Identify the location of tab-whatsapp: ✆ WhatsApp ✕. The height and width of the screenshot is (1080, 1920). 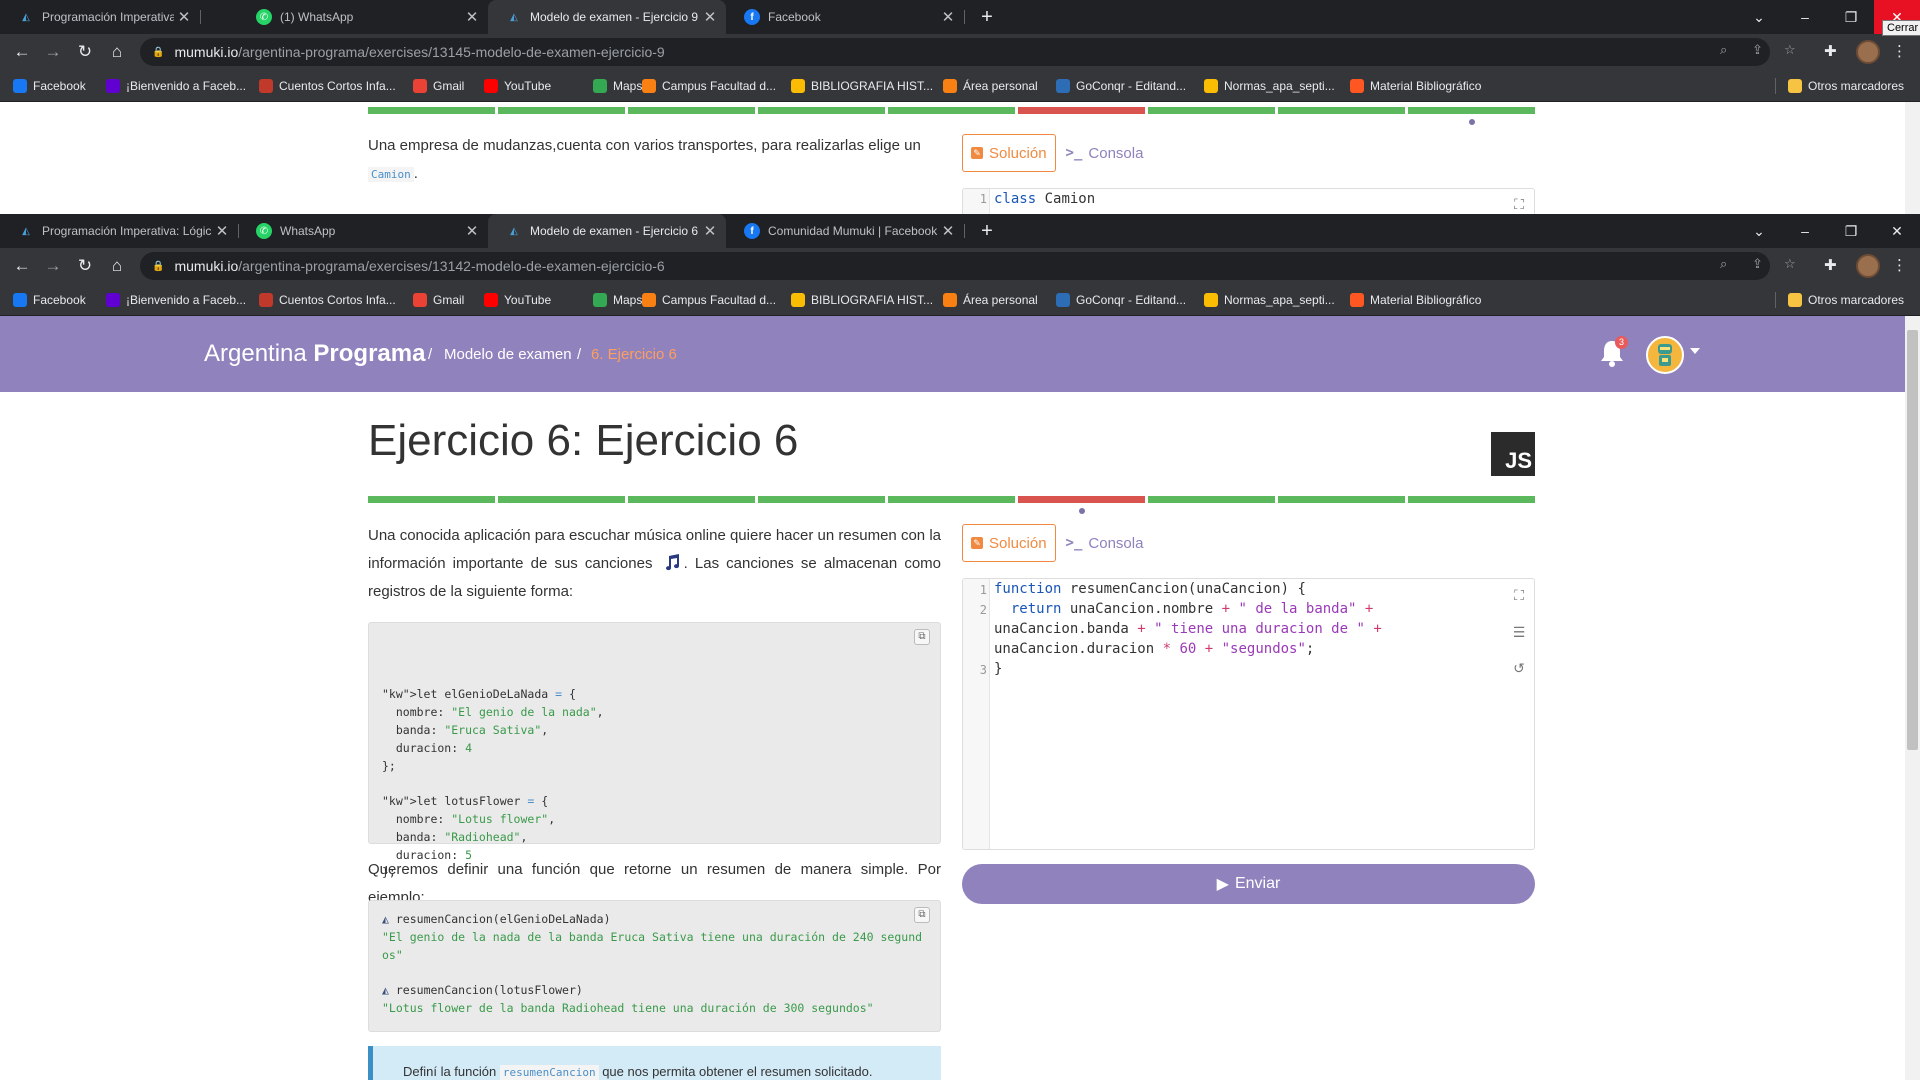
(363, 231).